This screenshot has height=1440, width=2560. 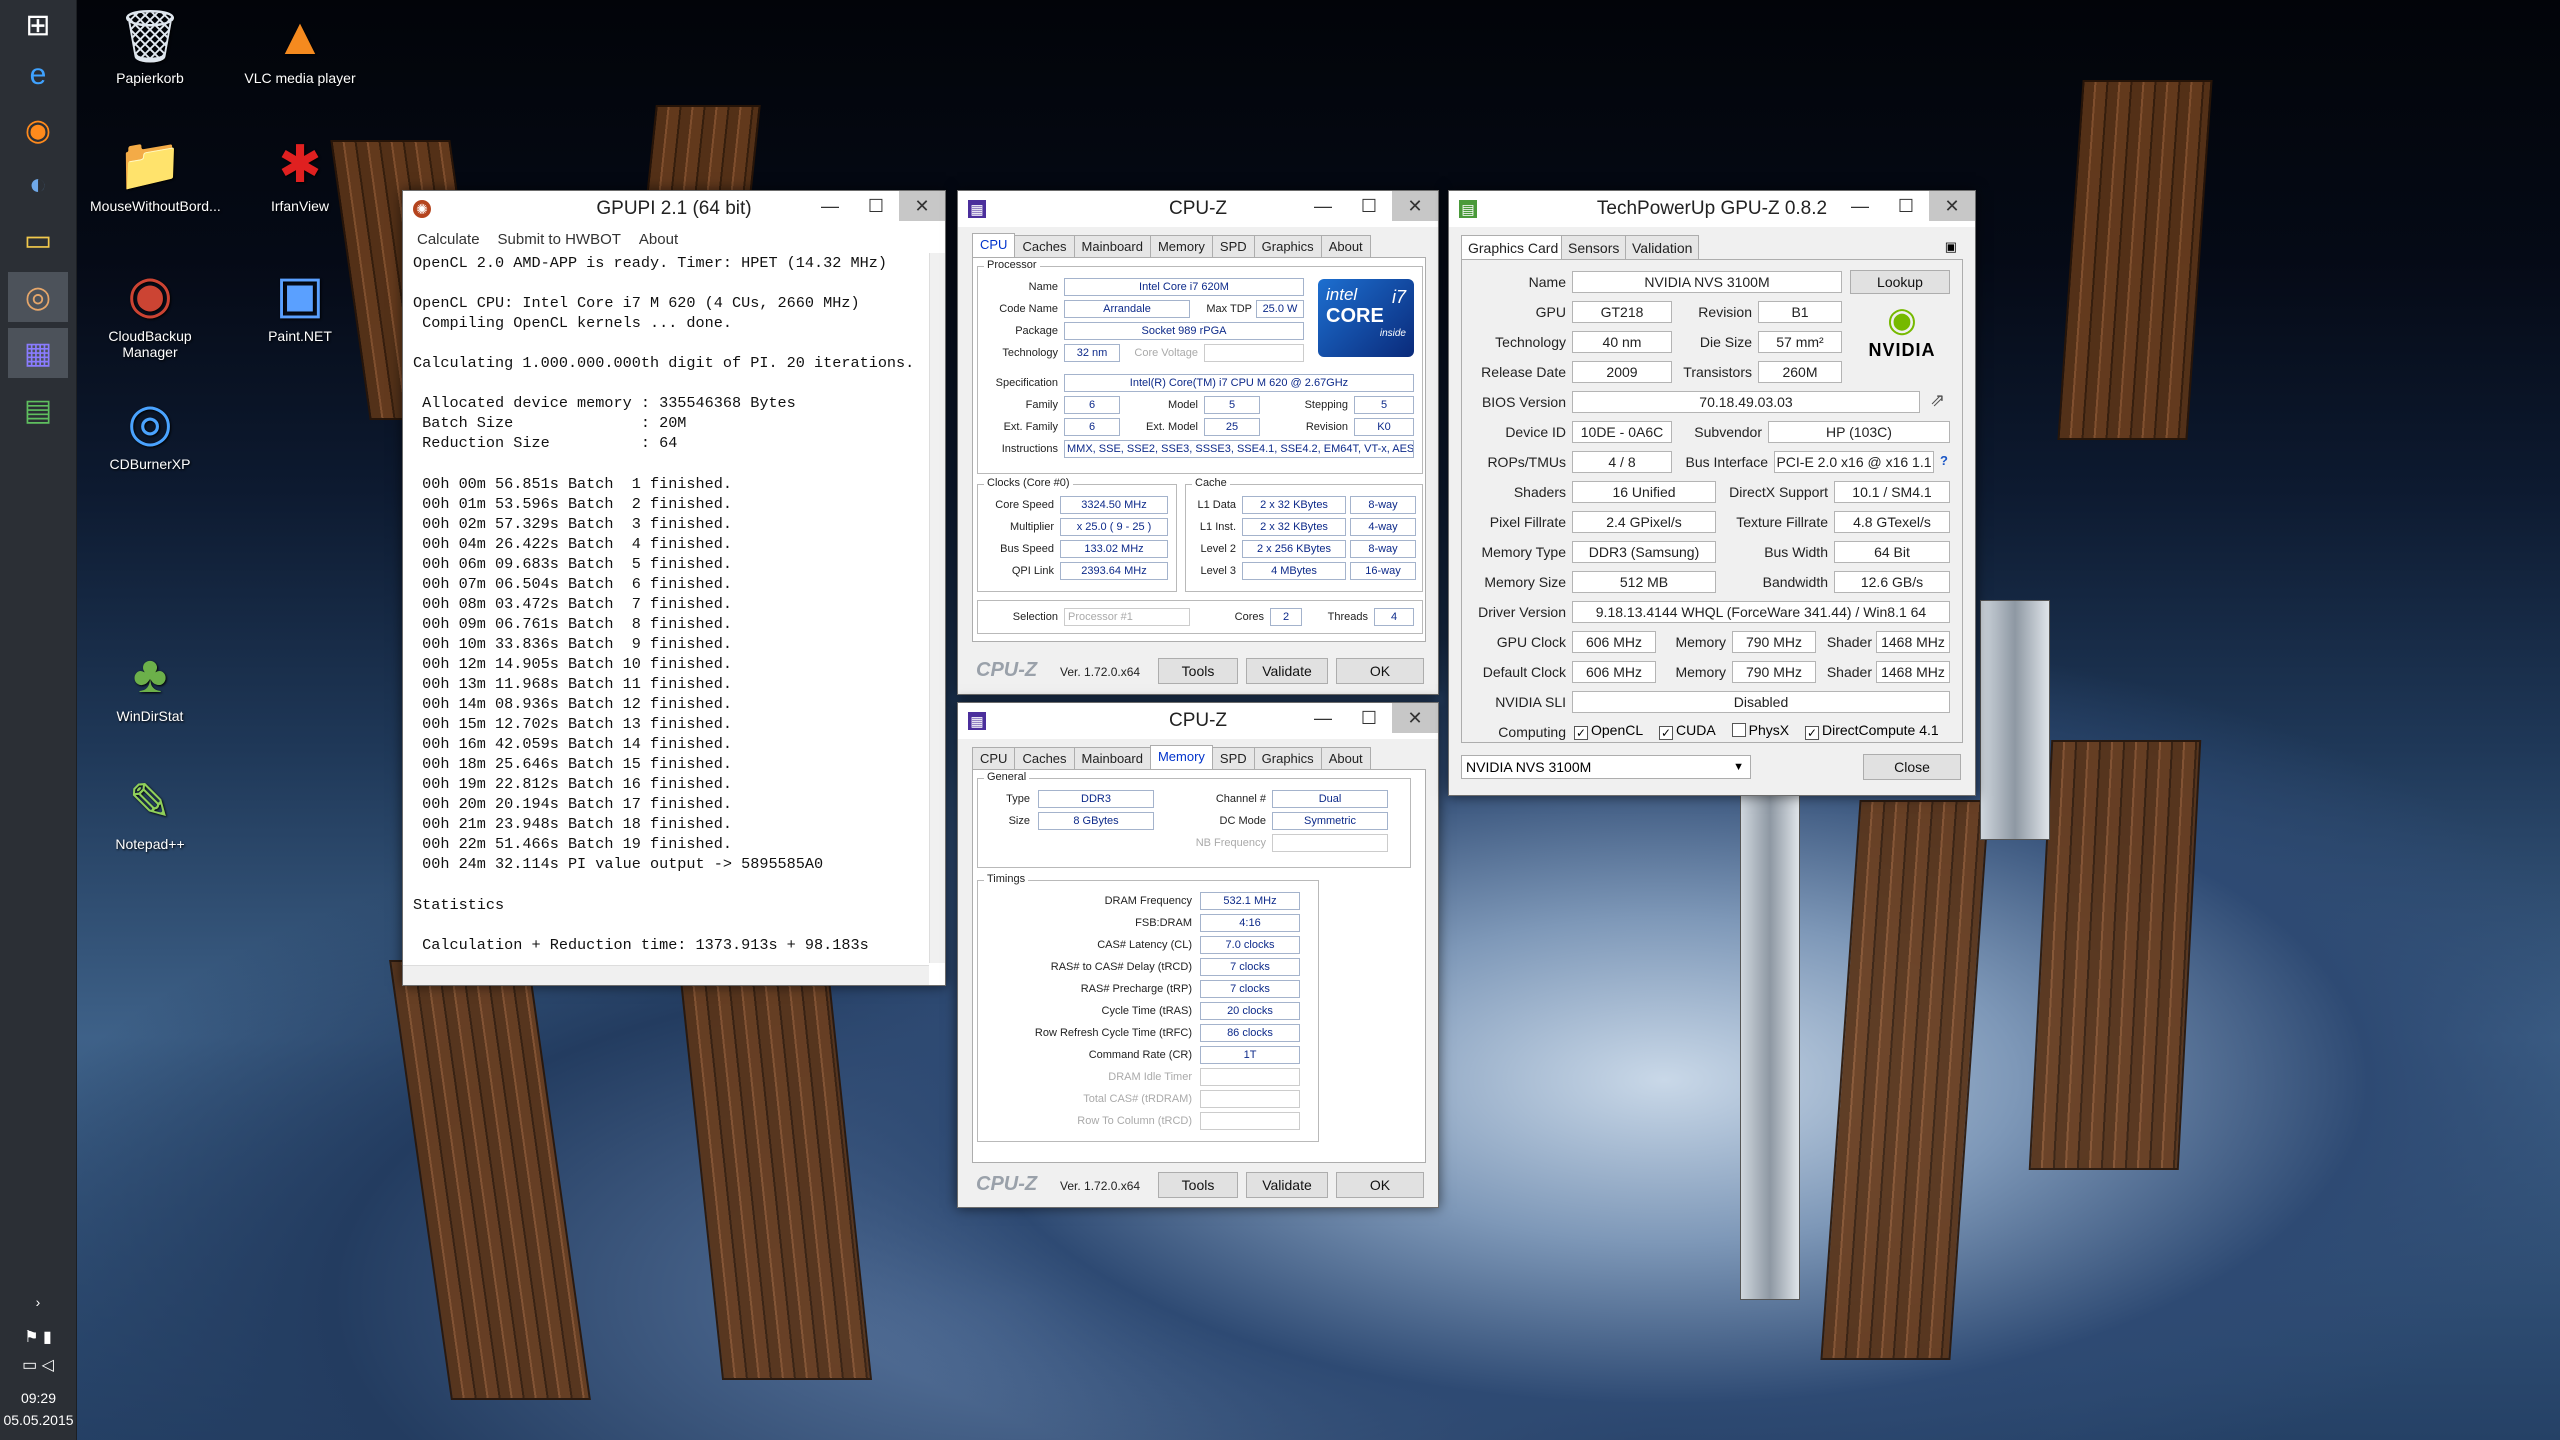 What do you see at coordinates (1944, 460) in the screenshot?
I see `help-icon: ?` at bounding box center [1944, 460].